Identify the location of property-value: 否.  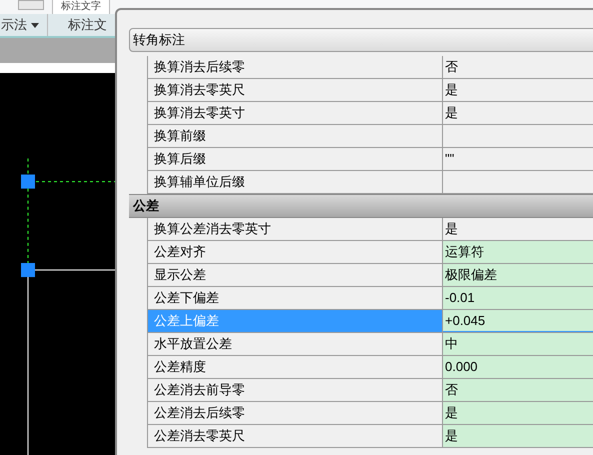
(518, 390).